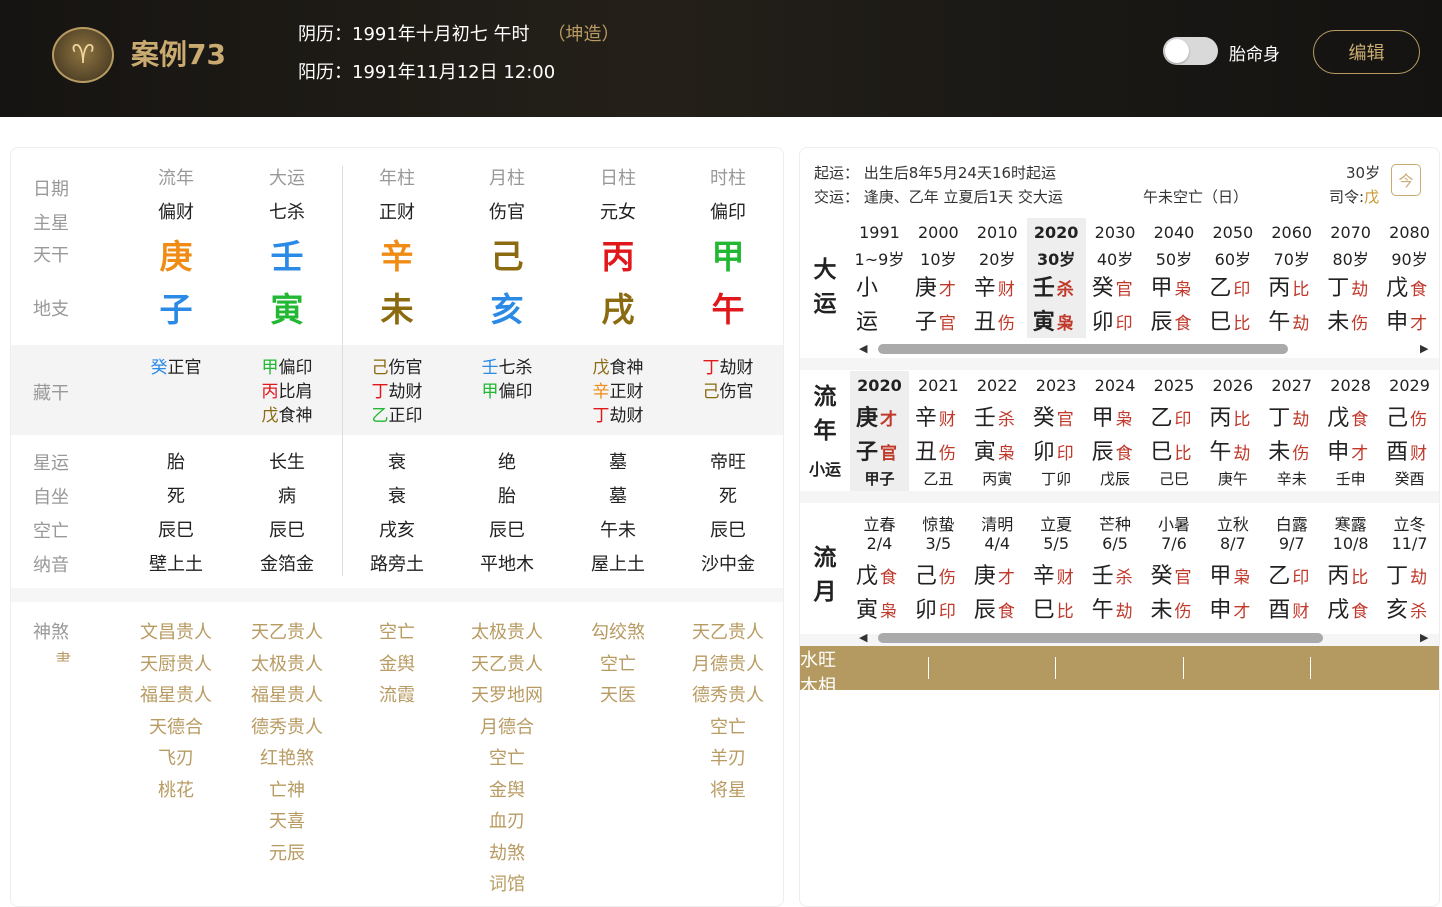  I want to click on dayun-year: 1991, so click(879, 232).